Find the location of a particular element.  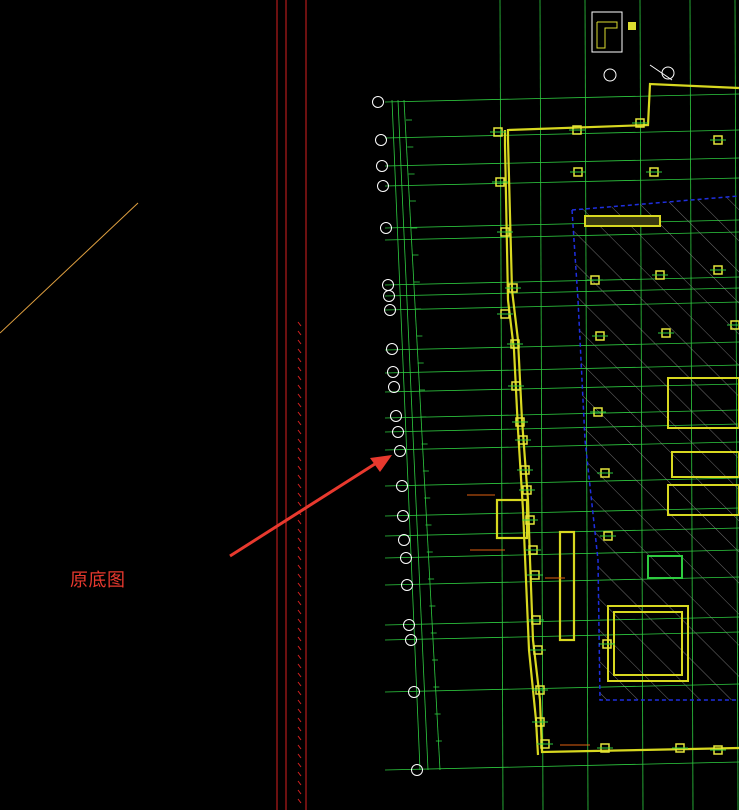

orange-diagonal-line is located at coordinates (69, 268).